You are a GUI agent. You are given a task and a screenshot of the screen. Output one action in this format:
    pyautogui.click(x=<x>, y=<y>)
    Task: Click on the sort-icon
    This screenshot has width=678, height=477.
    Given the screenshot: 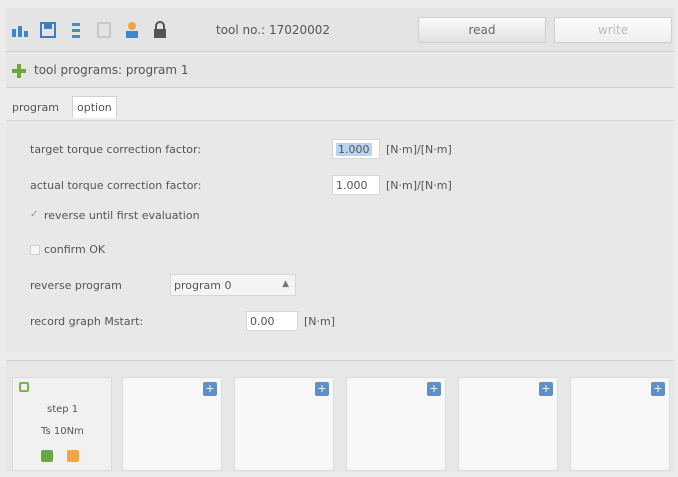 What is the action you would take?
    pyautogui.click(x=76, y=30)
    